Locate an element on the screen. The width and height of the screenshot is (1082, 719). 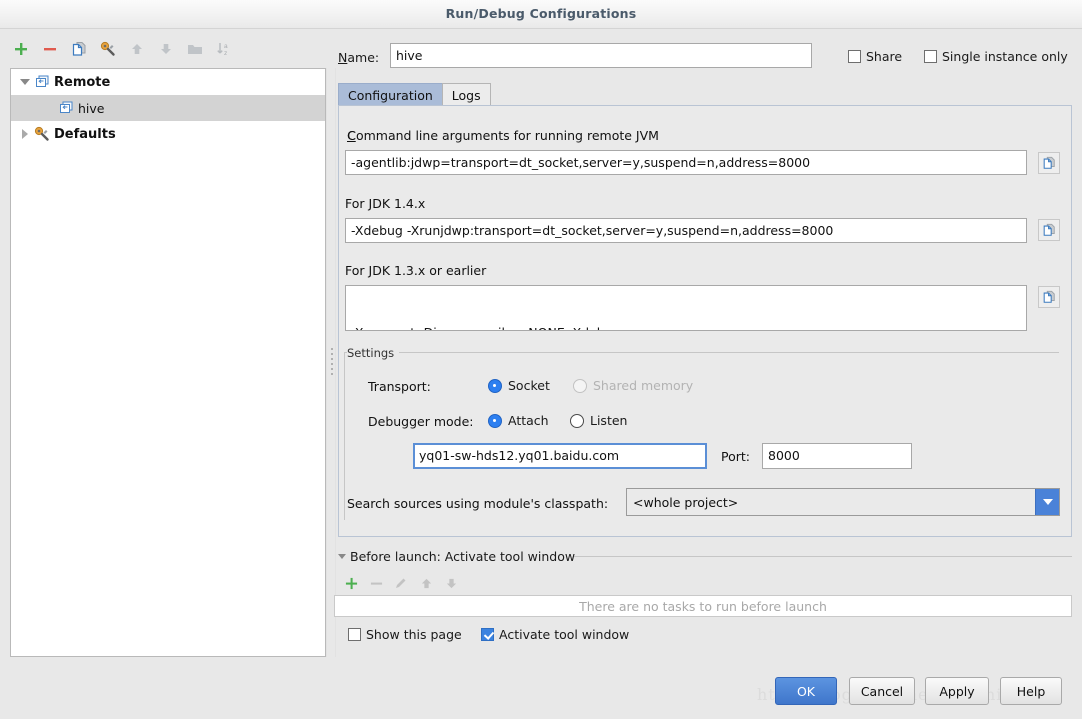
add-task-button is located at coordinates (351, 583).